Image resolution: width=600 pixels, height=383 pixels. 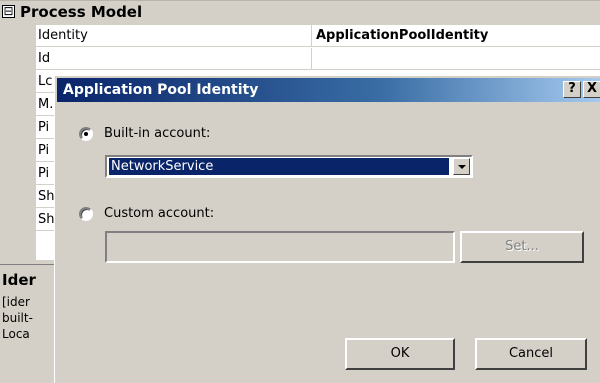 What do you see at coordinates (16, 302) in the screenshot?
I see `description-line: [ider` at bounding box center [16, 302].